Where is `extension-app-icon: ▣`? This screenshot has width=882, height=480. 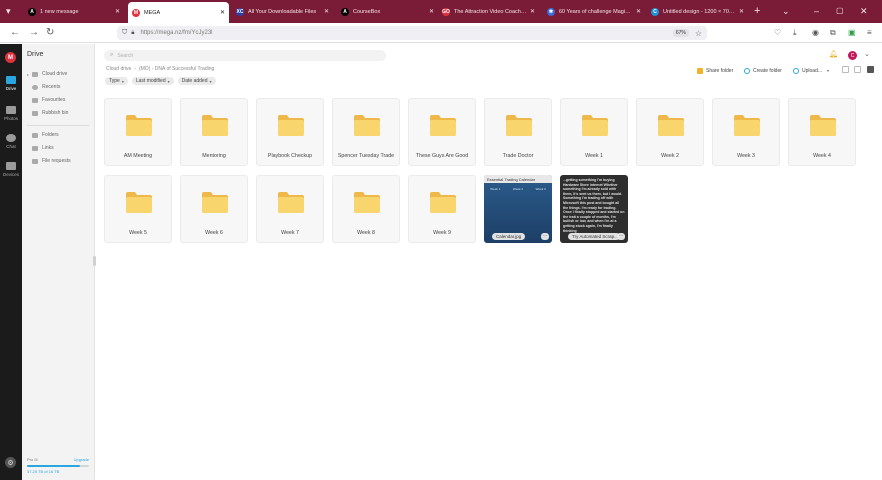
extension-app-icon: ▣ is located at coordinates (852, 33).